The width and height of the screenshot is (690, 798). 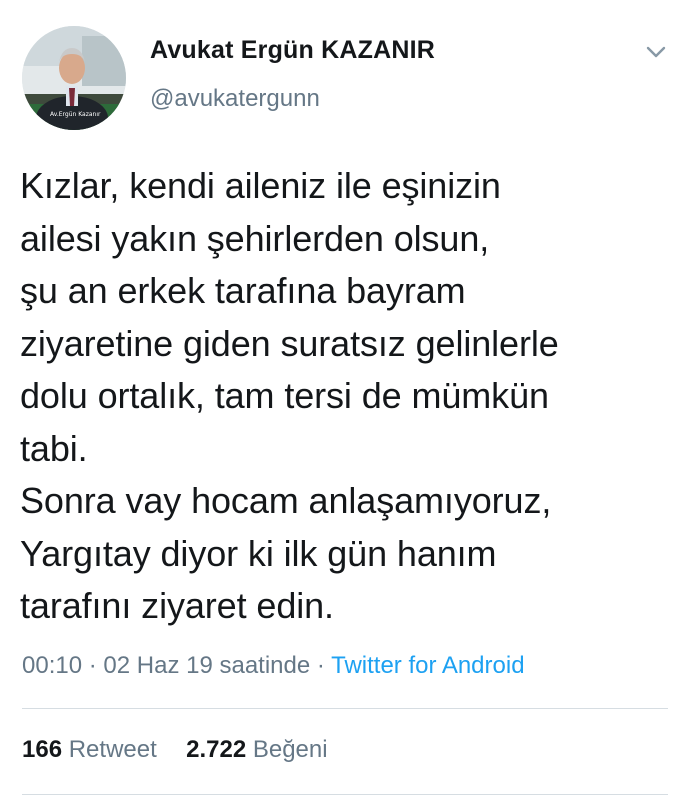 I want to click on tweet-menu-button, so click(x=656, y=52).